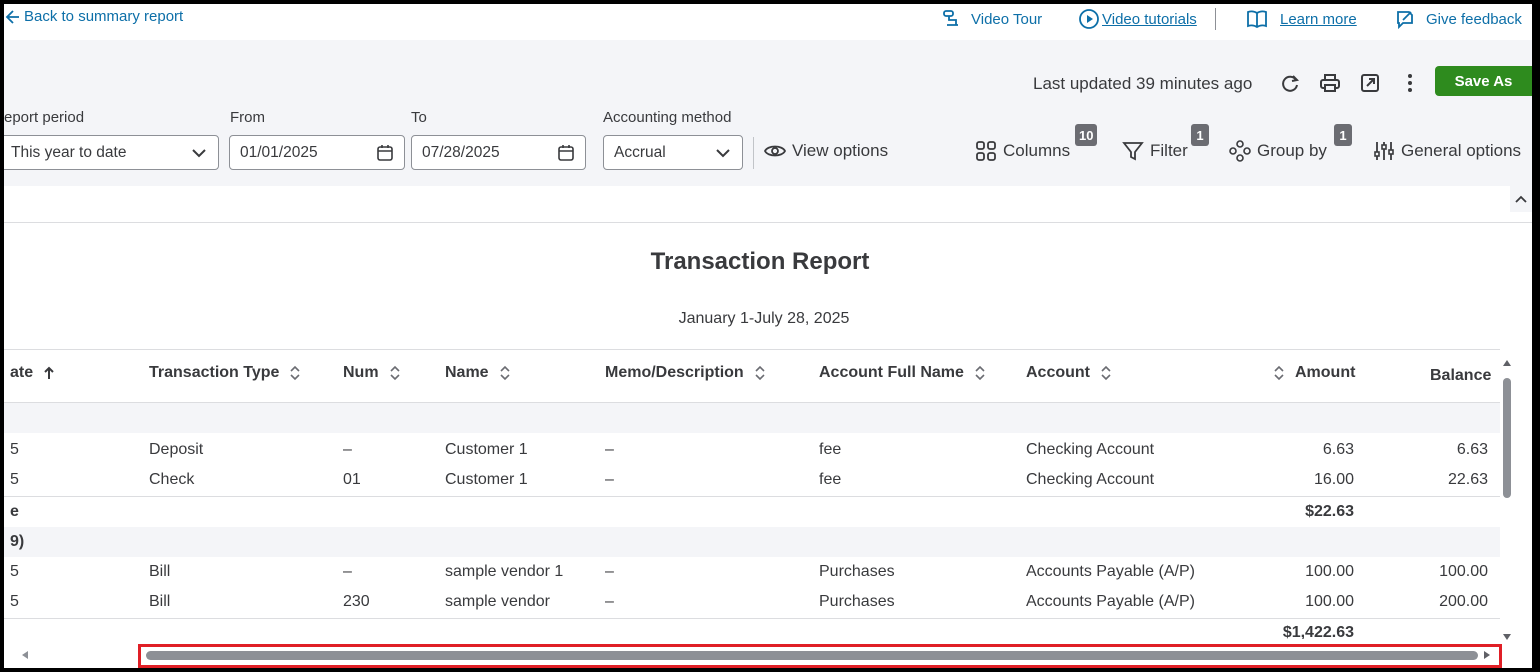  What do you see at coordinates (991, 19) in the screenshot?
I see `video-tour-link: Video Tour` at bounding box center [991, 19].